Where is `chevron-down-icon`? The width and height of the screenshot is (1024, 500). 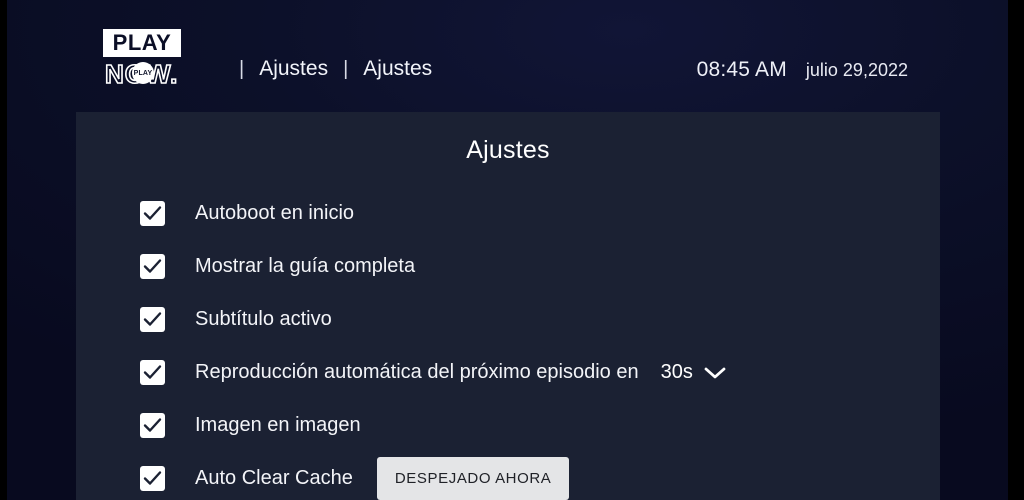
chevron-down-icon is located at coordinates (715, 372).